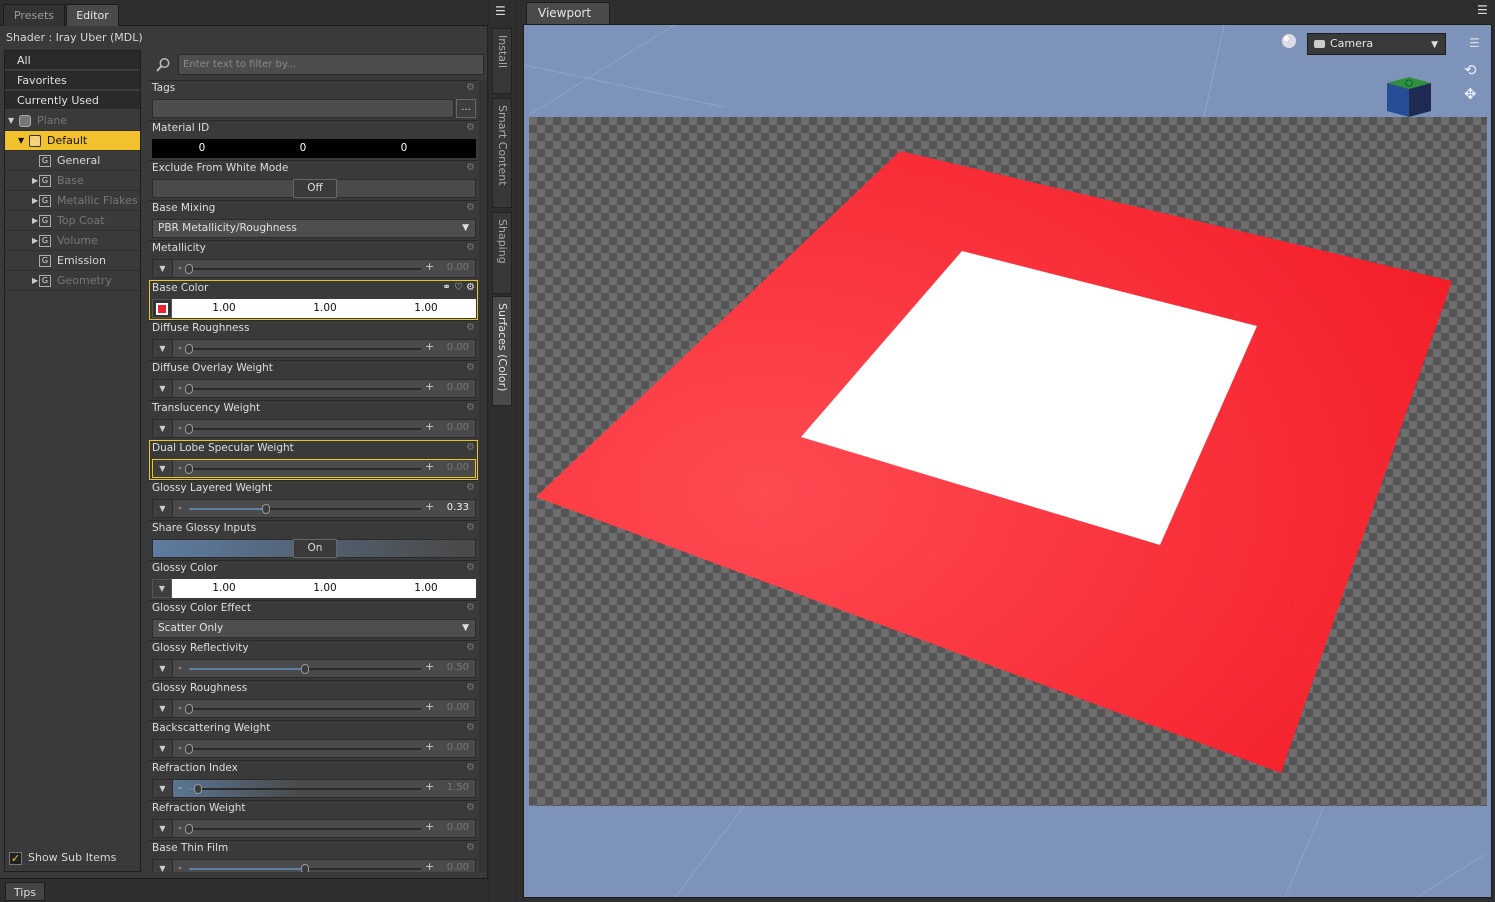  Describe the element at coordinates (25, 891) in the screenshot. I see `tab-tips: Tips` at that location.